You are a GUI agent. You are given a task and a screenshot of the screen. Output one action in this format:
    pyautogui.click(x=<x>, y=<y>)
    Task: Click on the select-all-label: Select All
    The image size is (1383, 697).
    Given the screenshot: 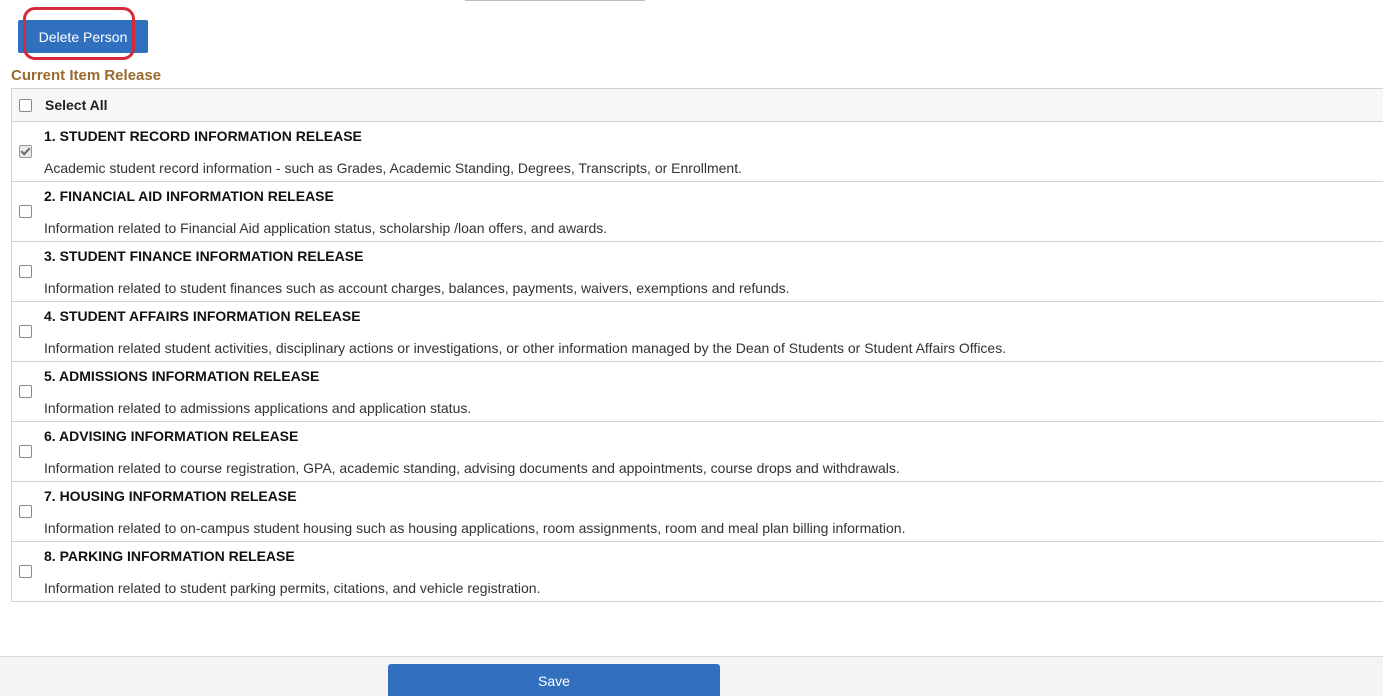 What is the action you would take?
    pyautogui.click(x=76, y=105)
    